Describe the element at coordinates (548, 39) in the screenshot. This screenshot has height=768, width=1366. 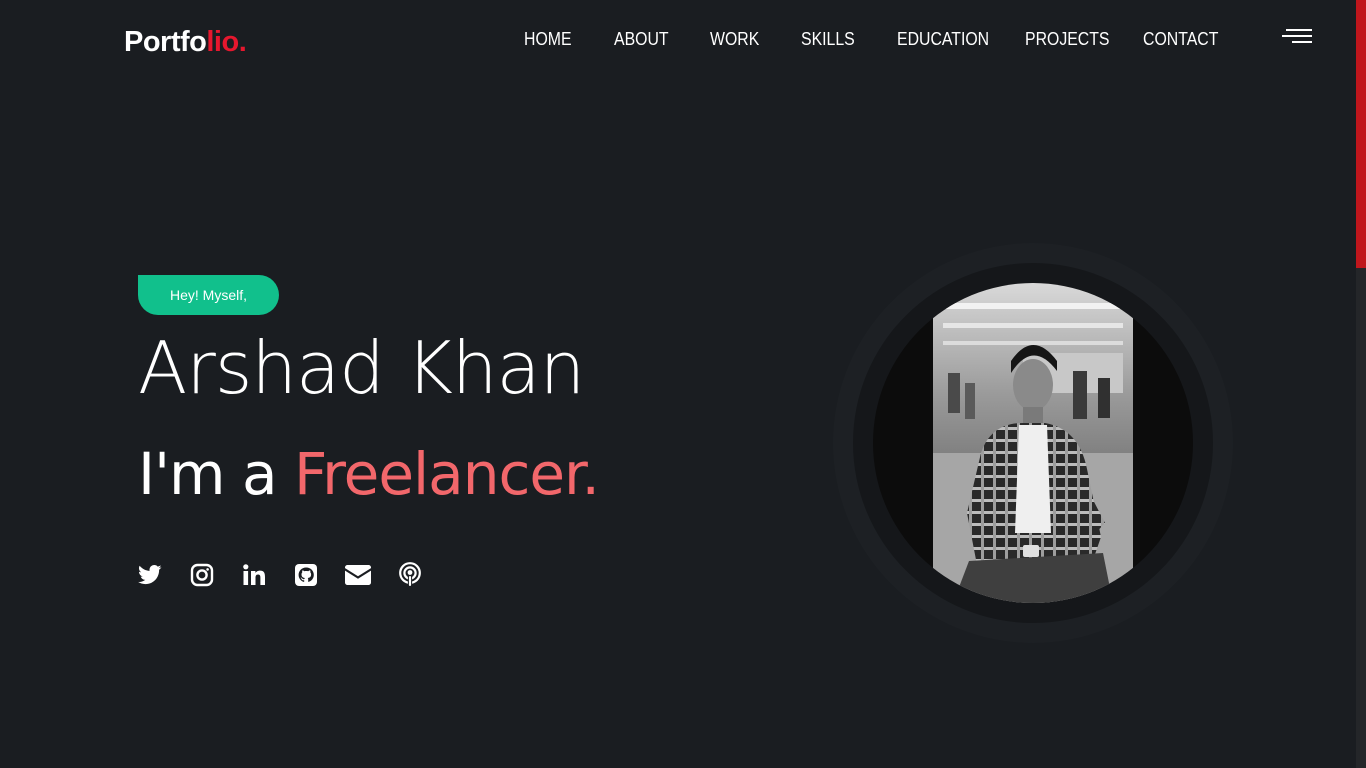
I see `nav-home: HOME` at that location.